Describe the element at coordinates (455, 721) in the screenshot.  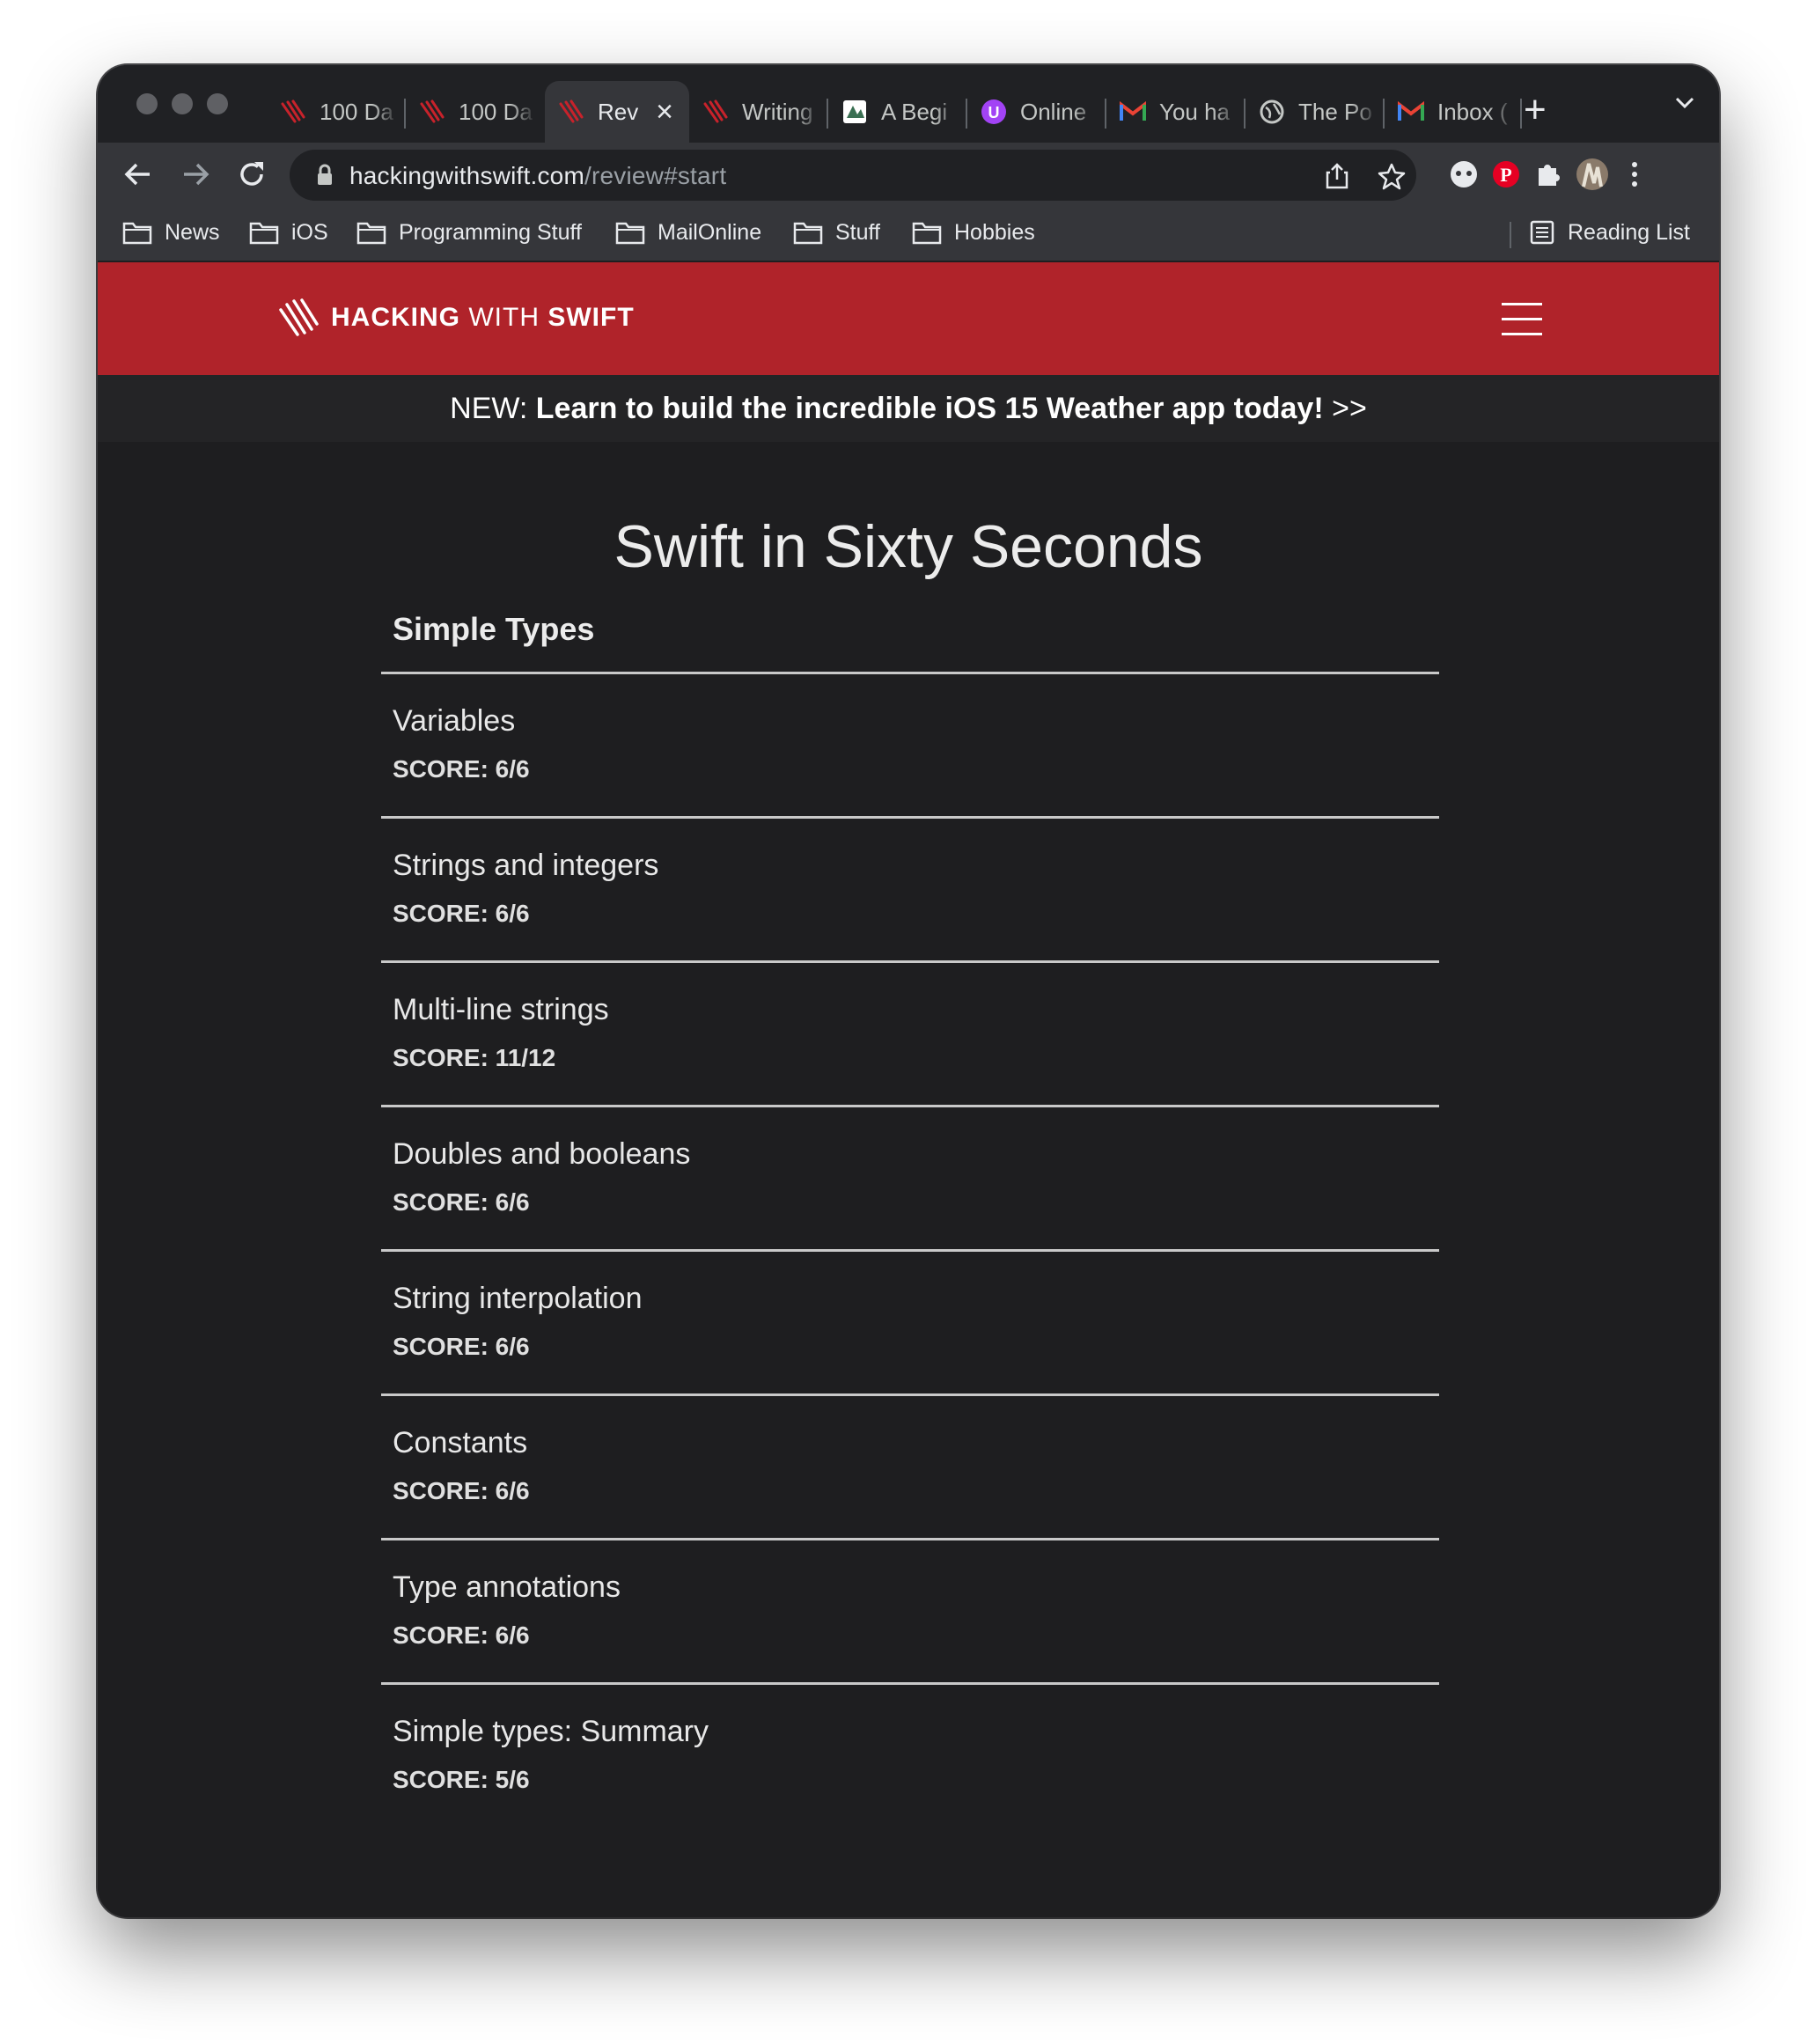
I see `item-name: Variables` at that location.